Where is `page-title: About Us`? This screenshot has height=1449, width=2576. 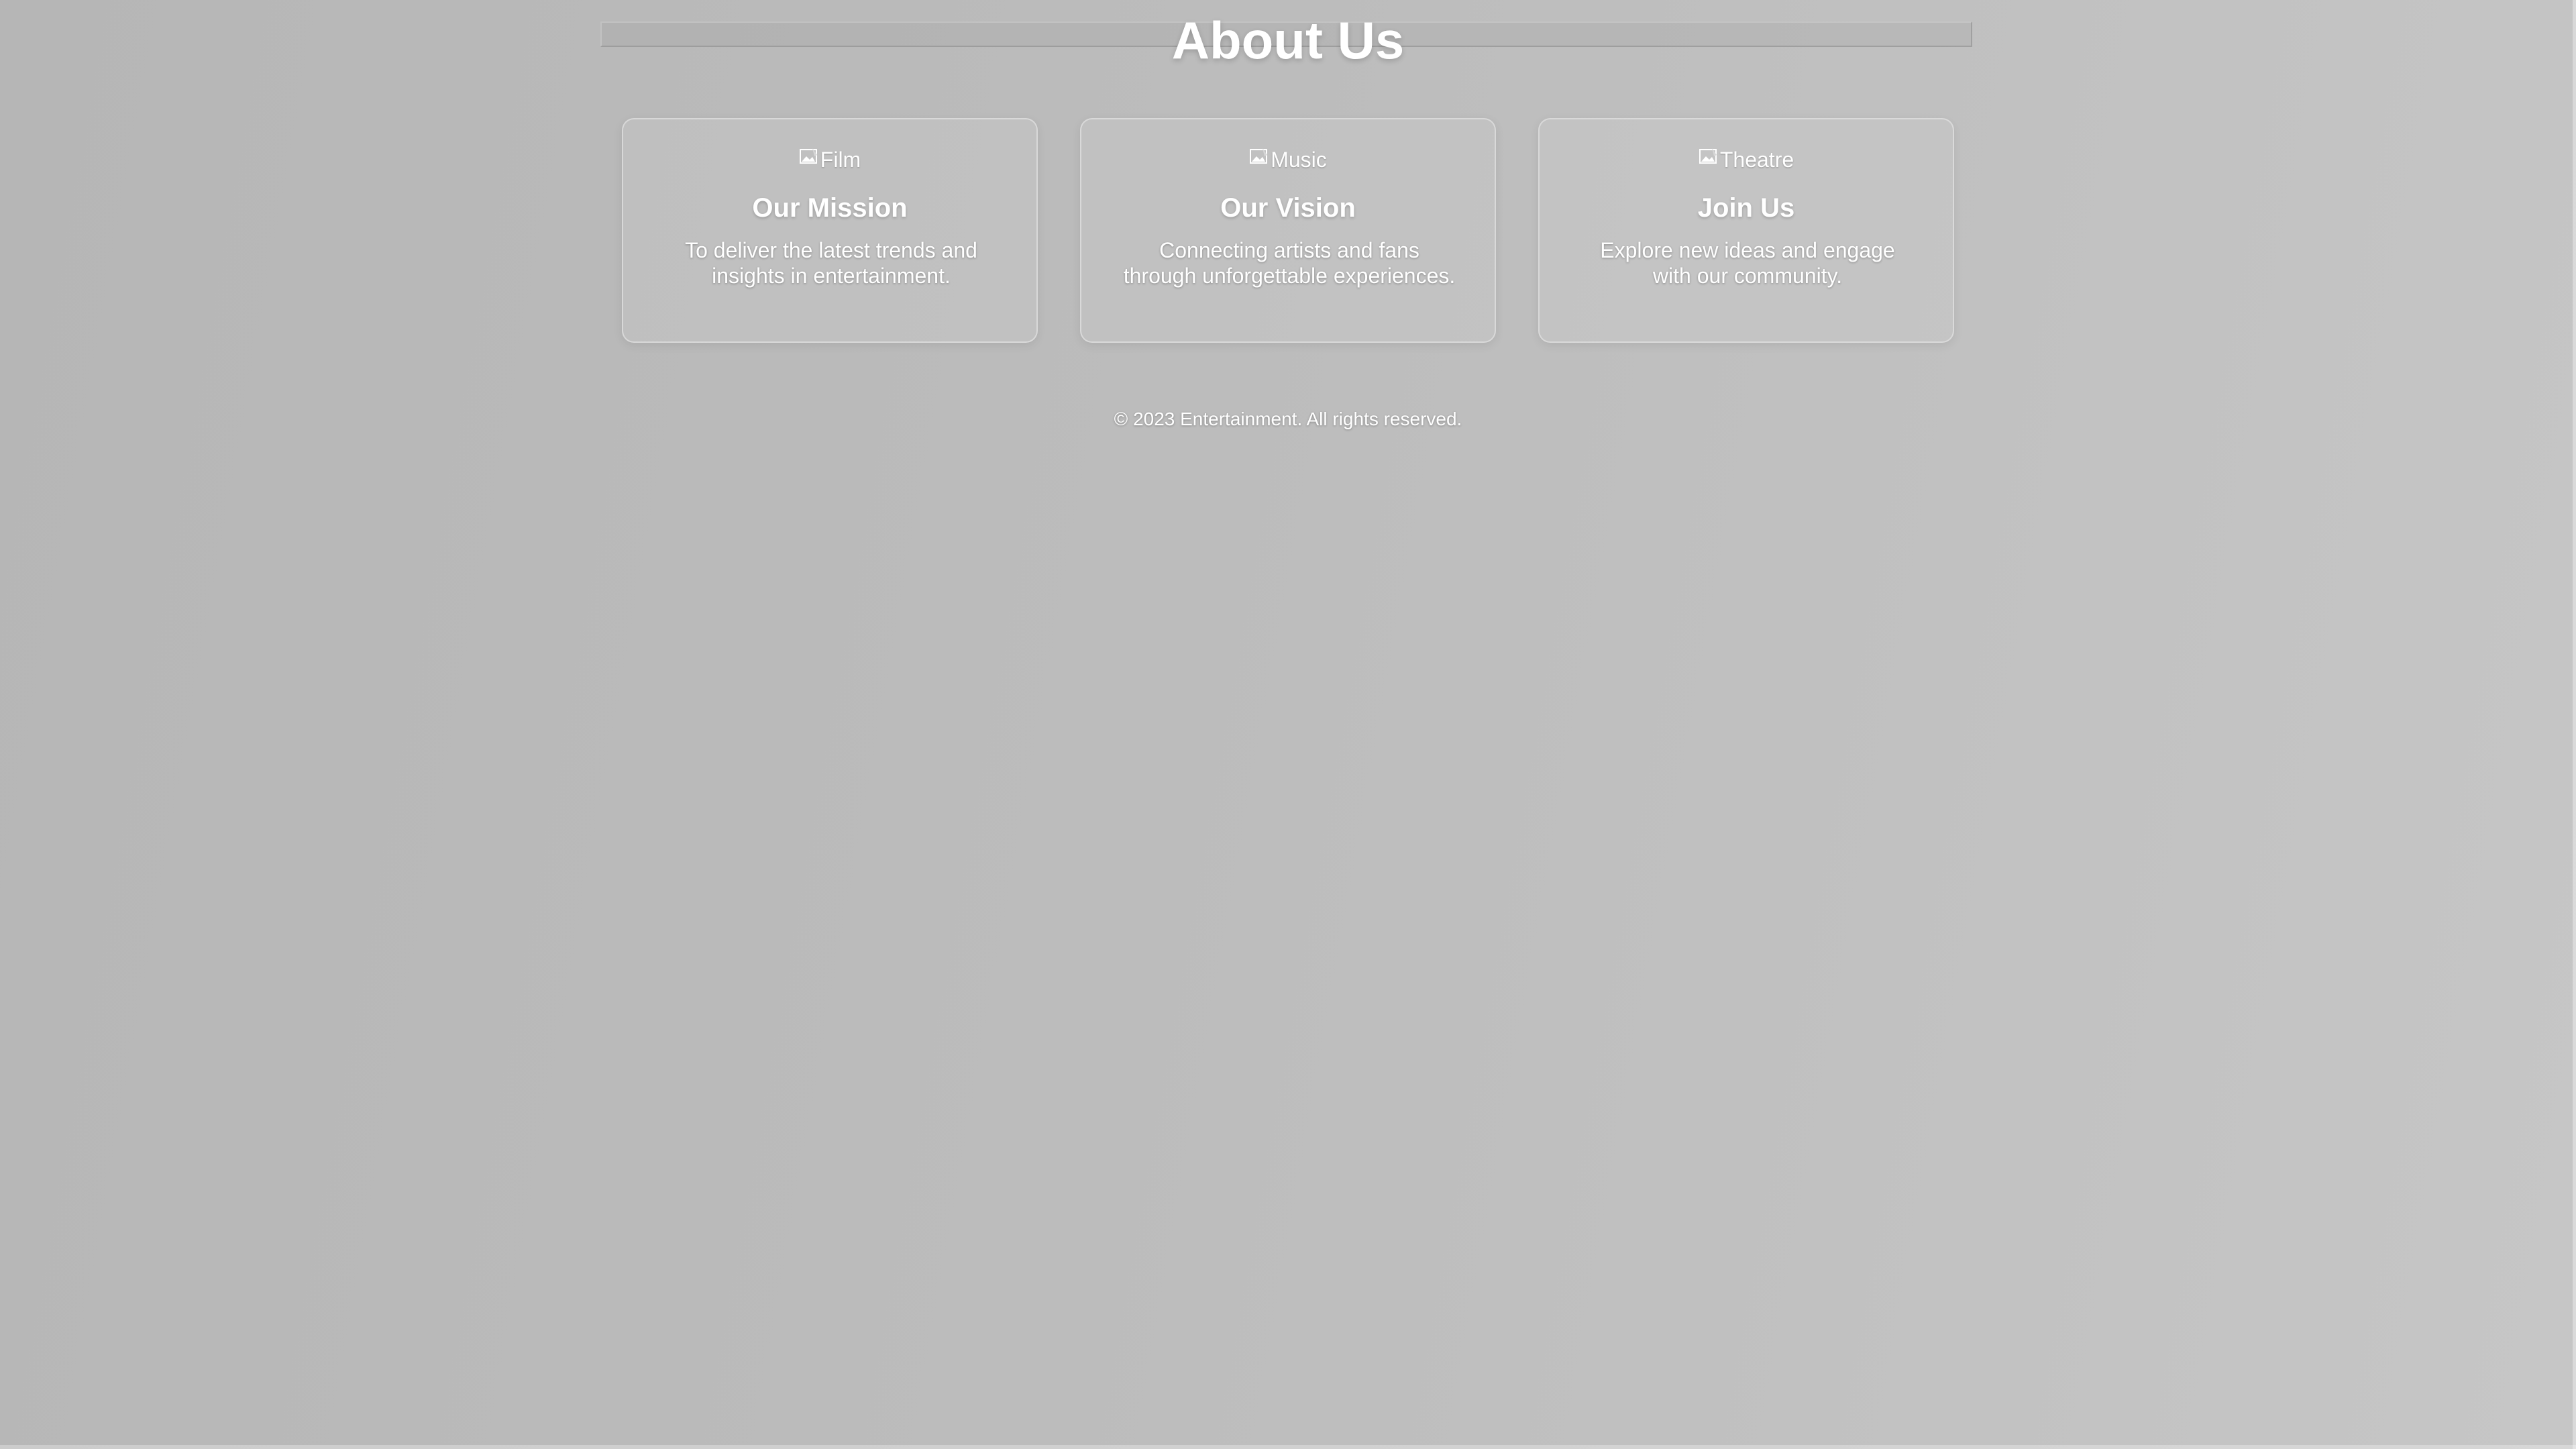
page-title: About Us is located at coordinates (1288, 40).